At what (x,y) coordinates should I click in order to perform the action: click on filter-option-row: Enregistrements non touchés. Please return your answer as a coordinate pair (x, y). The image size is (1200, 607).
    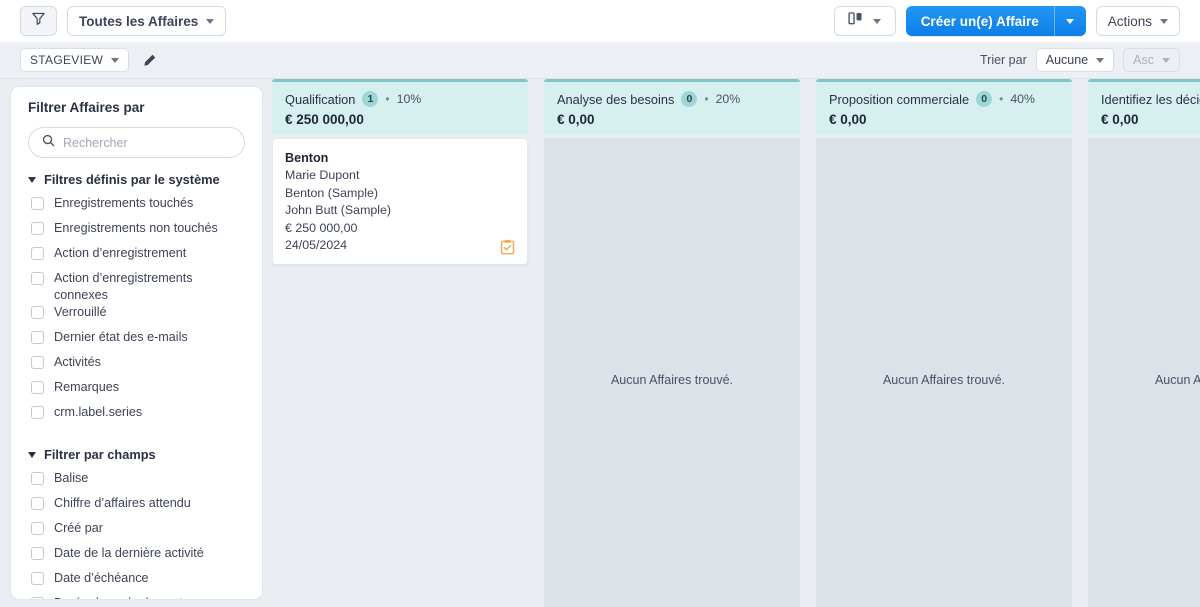
    Looking at the image, I should click on (136, 232).